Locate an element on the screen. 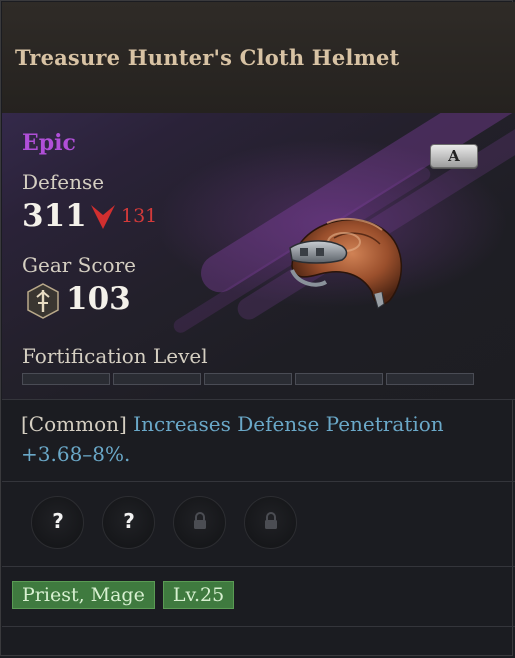 The image size is (515, 658). fortification-label: Fortification Level is located at coordinates (115, 356).